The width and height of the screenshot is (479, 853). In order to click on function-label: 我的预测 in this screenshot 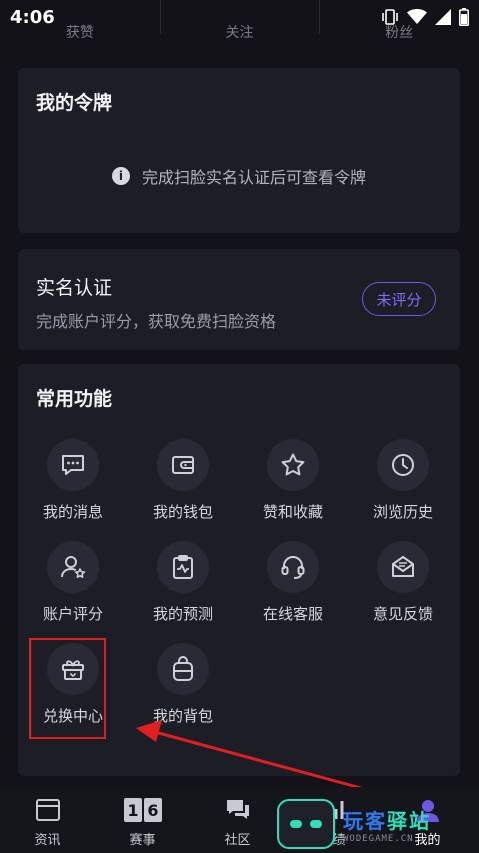, I will do `click(182, 614)`.